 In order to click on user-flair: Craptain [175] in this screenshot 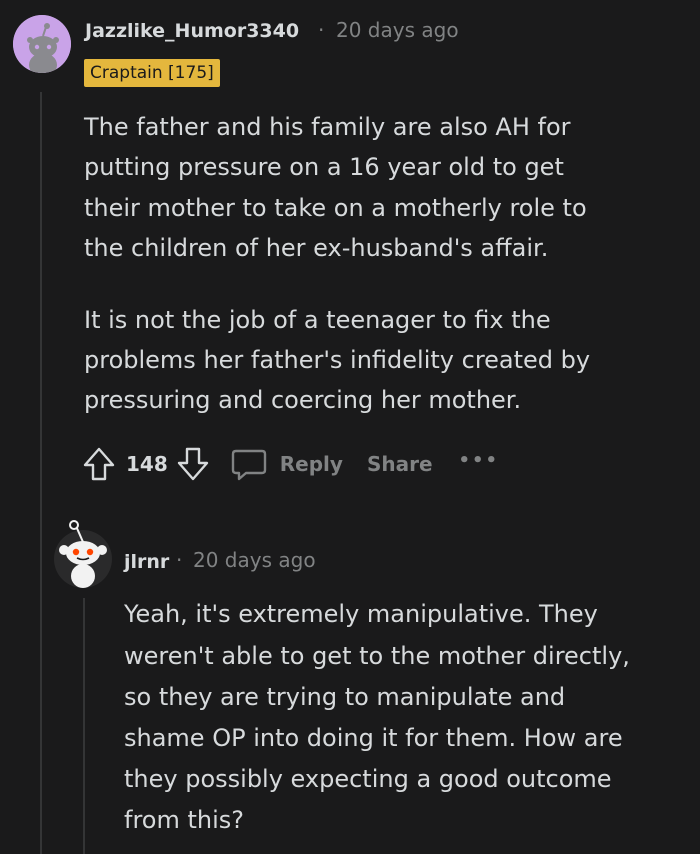, I will do `click(152, 73)`.